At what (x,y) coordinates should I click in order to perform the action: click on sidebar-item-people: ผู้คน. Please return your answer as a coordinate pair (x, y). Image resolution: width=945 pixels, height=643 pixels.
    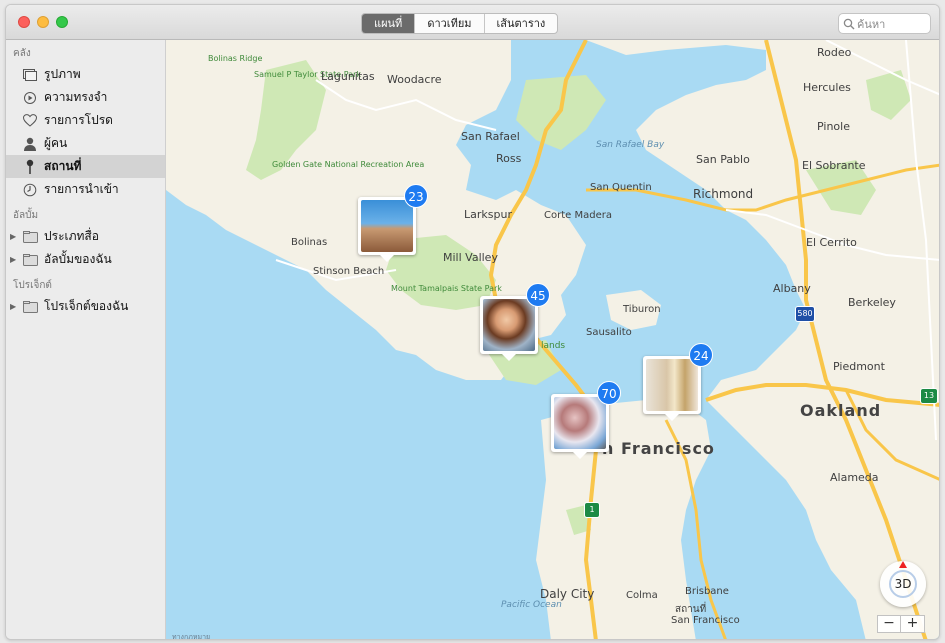
    Looking at the image, I should click on (85, 143).